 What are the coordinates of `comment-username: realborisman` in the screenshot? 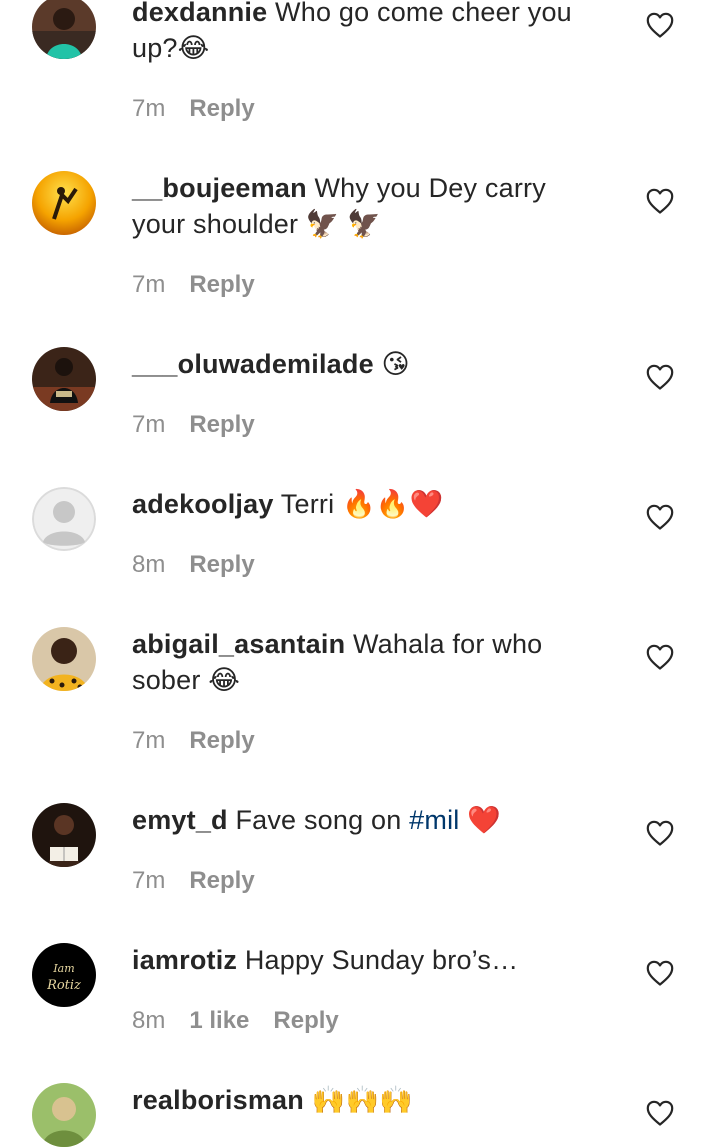 It's located at (218, 1100).